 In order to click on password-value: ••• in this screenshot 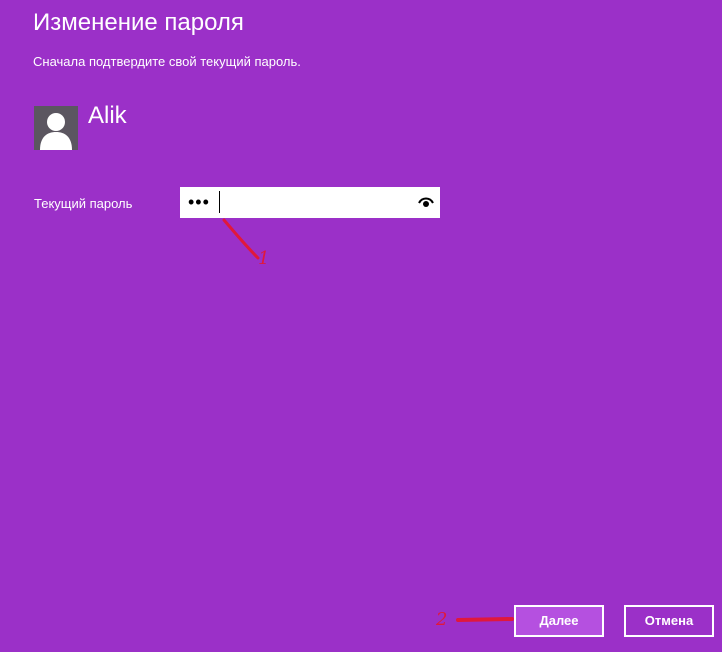, I will do `click(199, 202)`.